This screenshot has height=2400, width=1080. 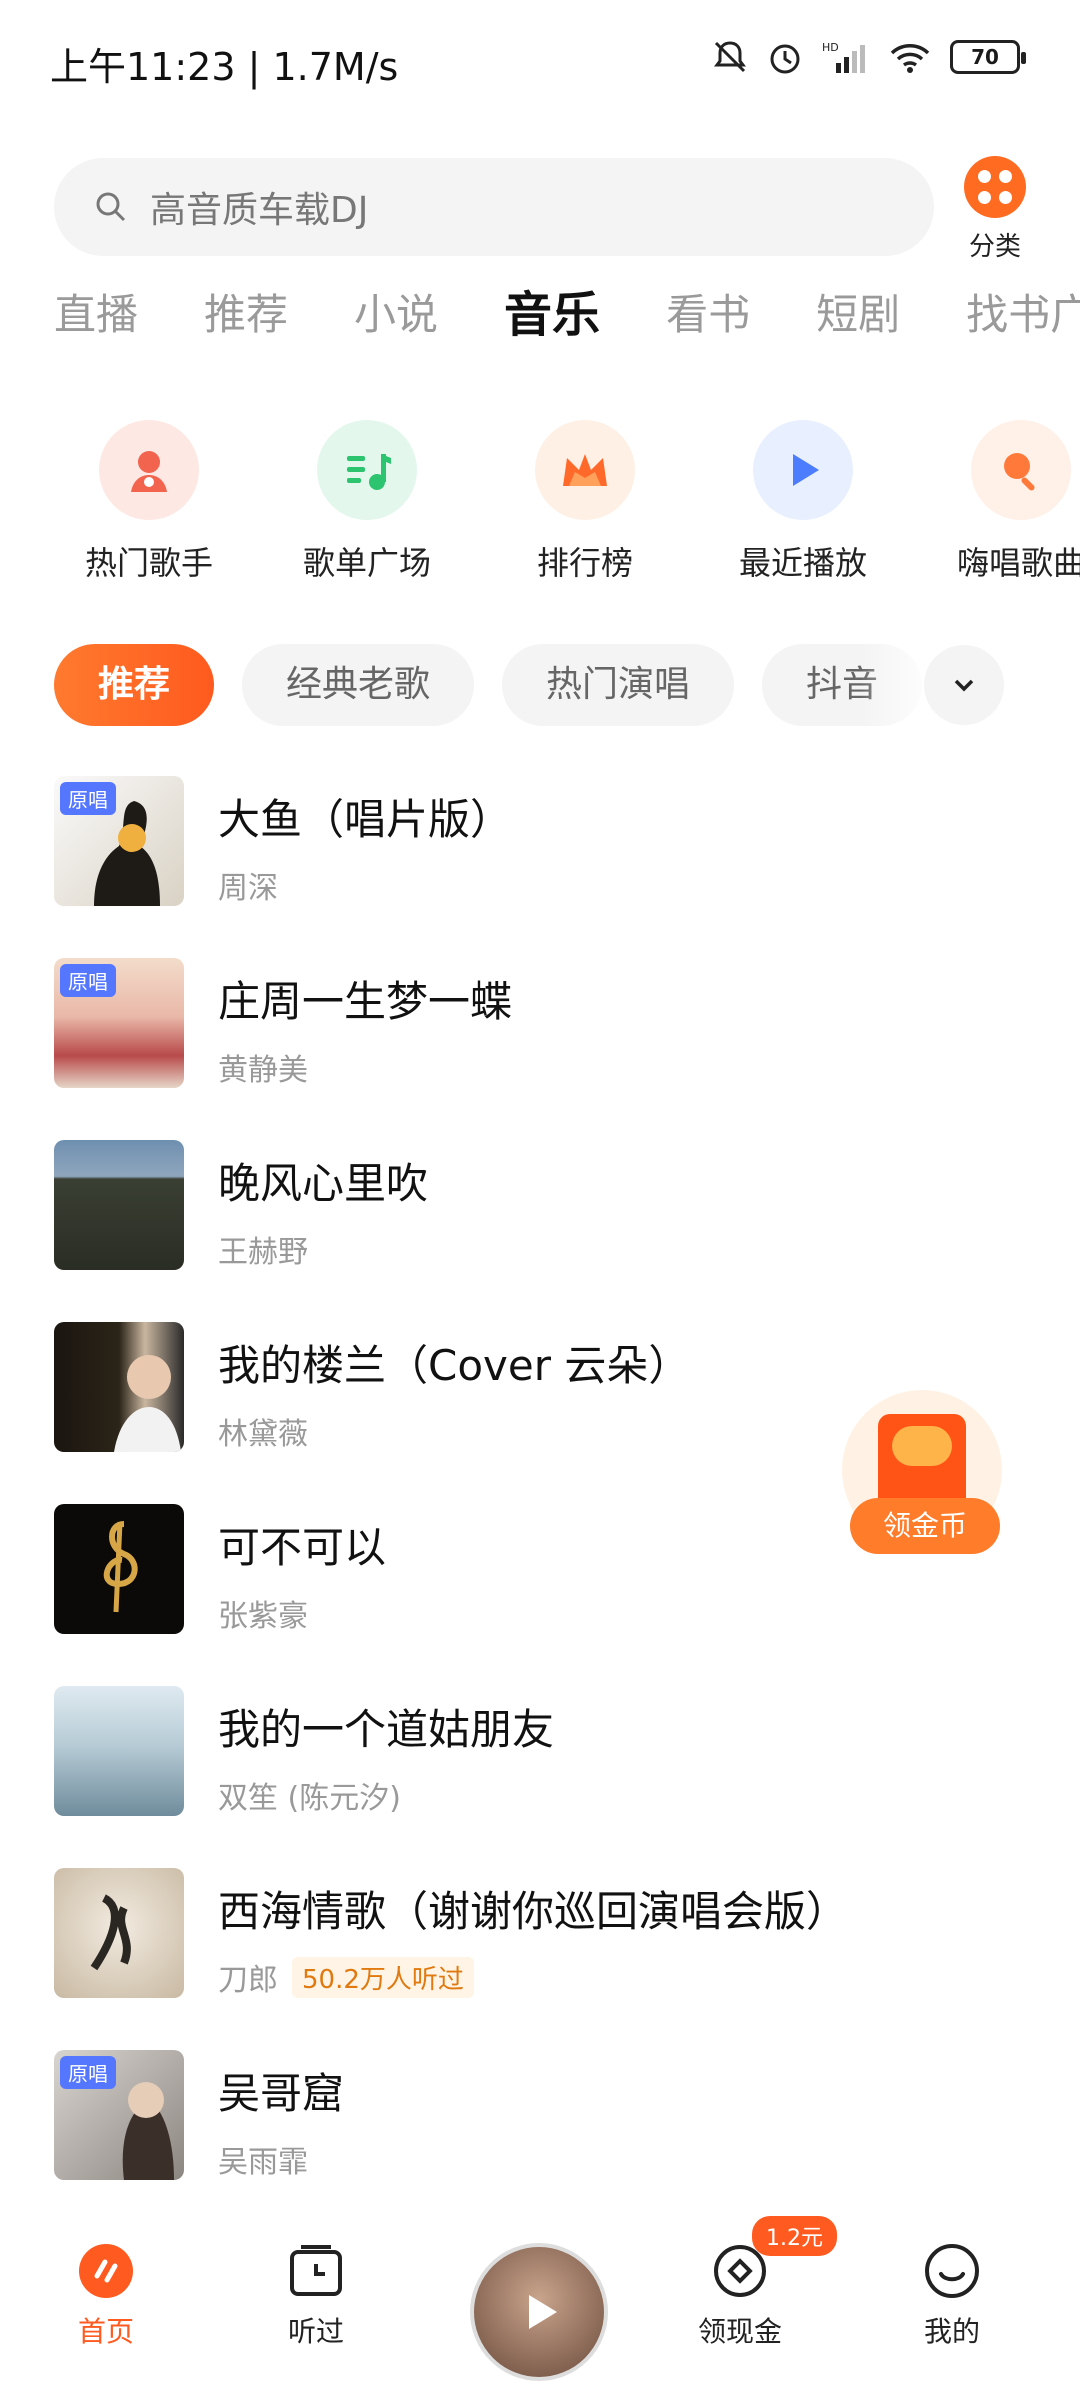 I want to click on mute-bell-icon, so click(x=730, y=57).